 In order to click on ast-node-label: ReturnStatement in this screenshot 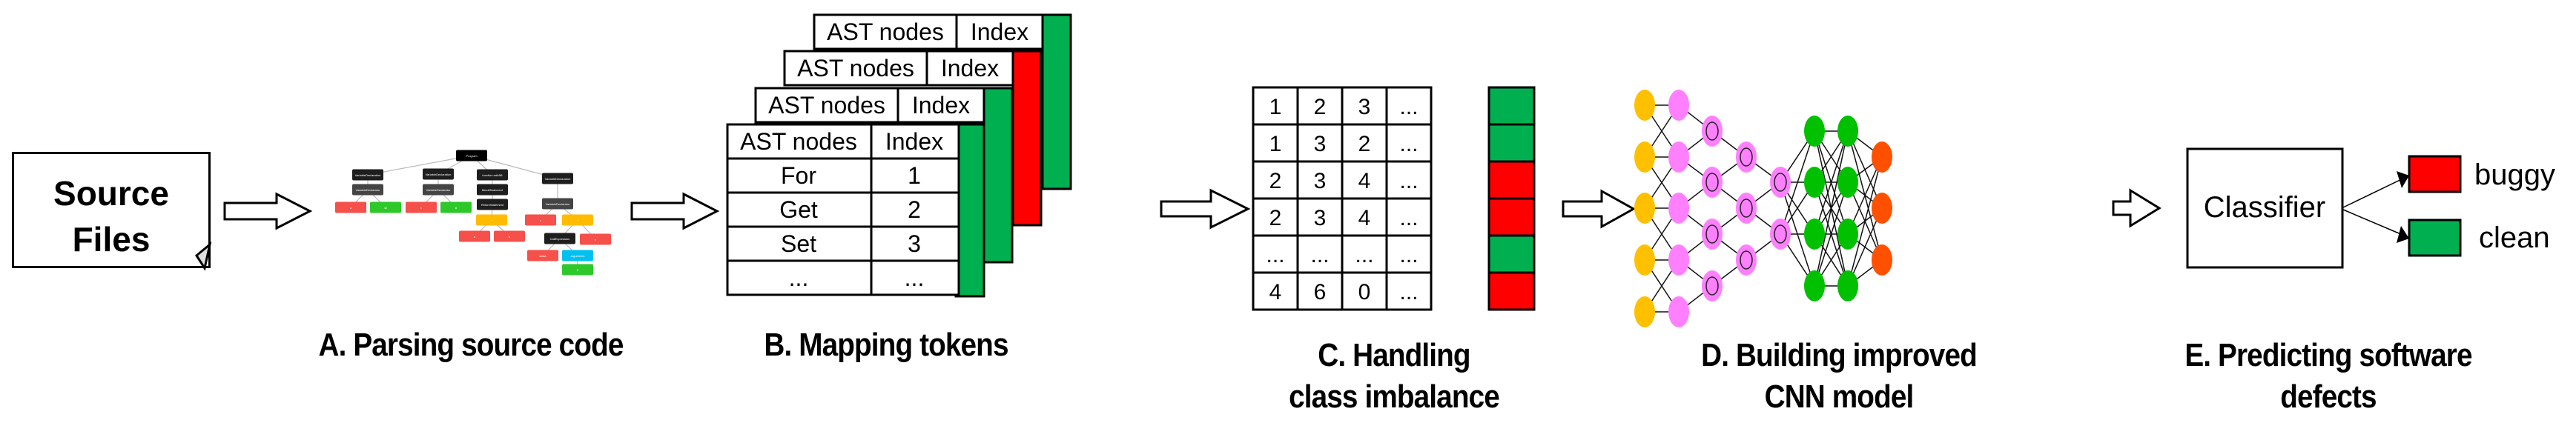, I will do `click(492, 205)`.